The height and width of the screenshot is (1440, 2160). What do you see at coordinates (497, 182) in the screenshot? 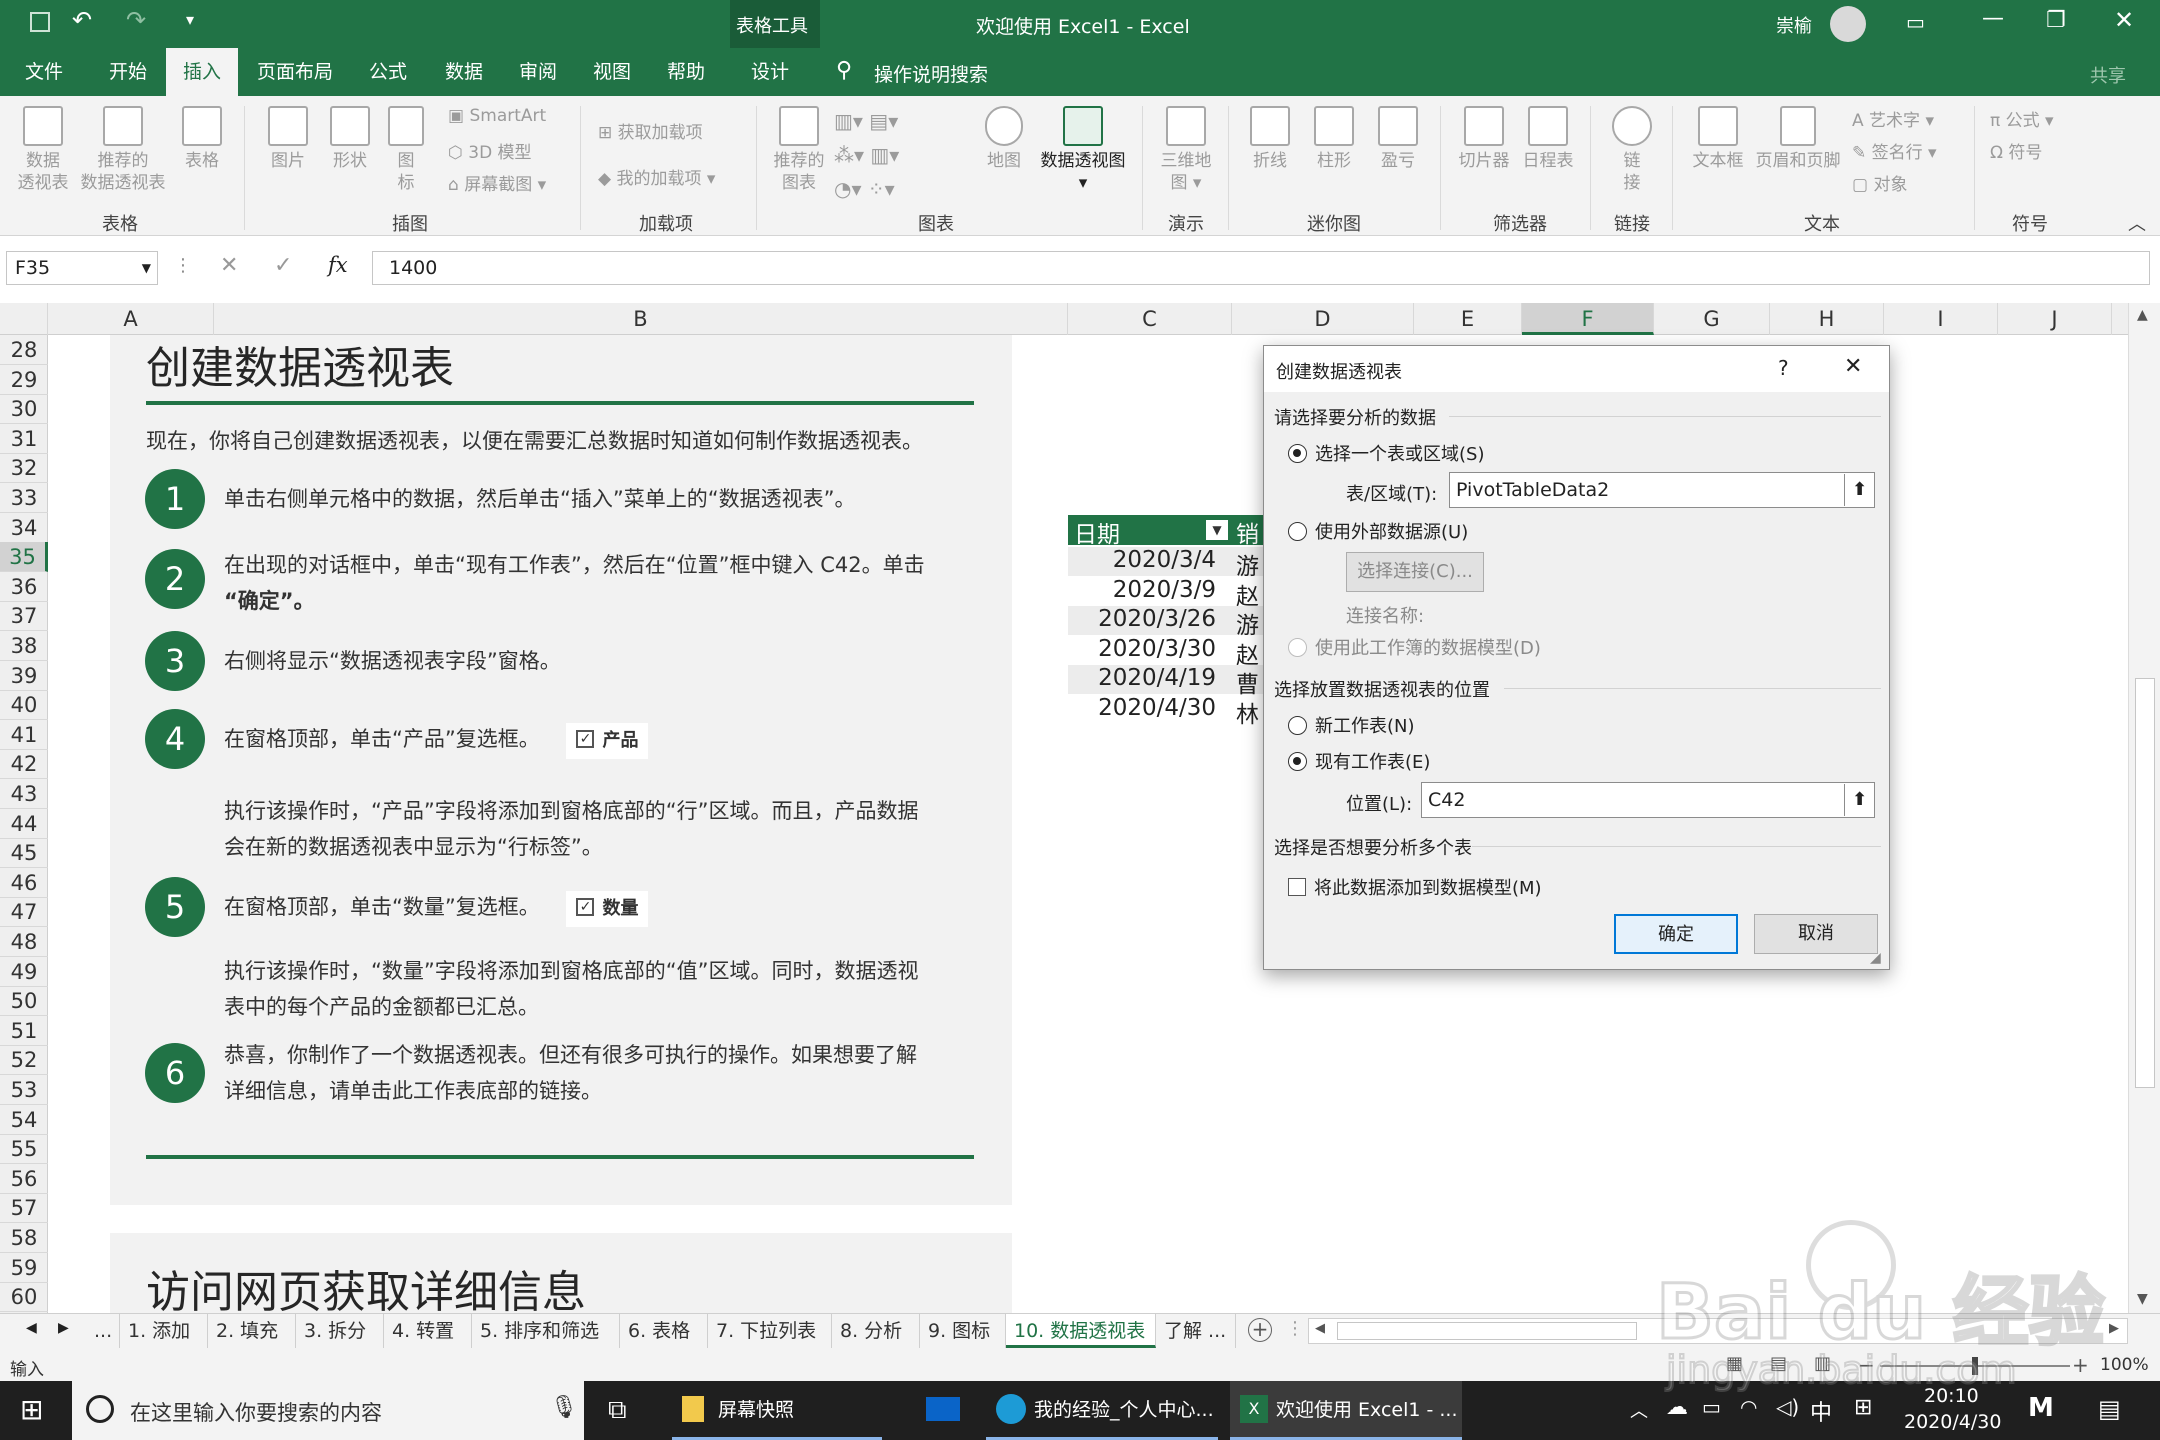
I see `screenshot-button: ⌂ 屏幕截图 ▾` at bounding box center [497, 182].